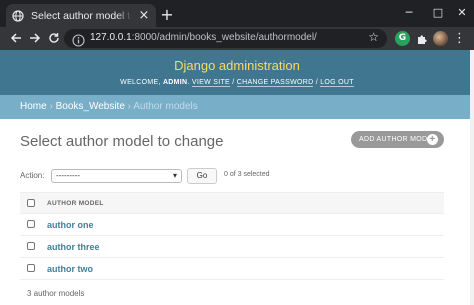 This screenshot has height=305, width=474. I want to click on breadcrumb-home: Home, so click(33, 106).